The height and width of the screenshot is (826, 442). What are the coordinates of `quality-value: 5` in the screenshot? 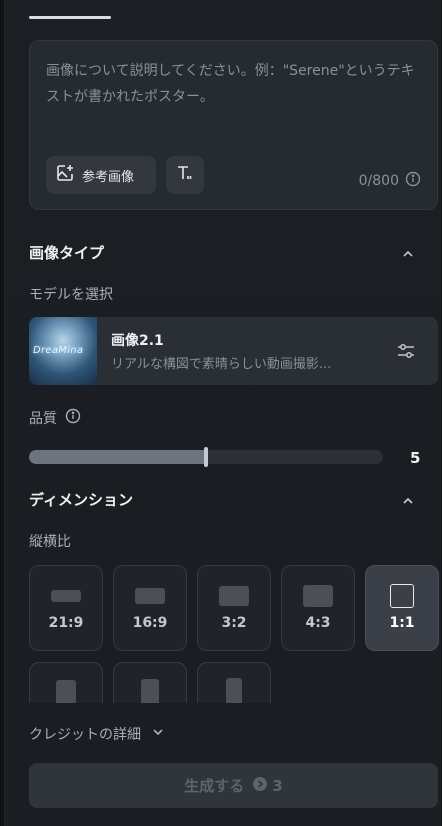 It's located at (415, 458).